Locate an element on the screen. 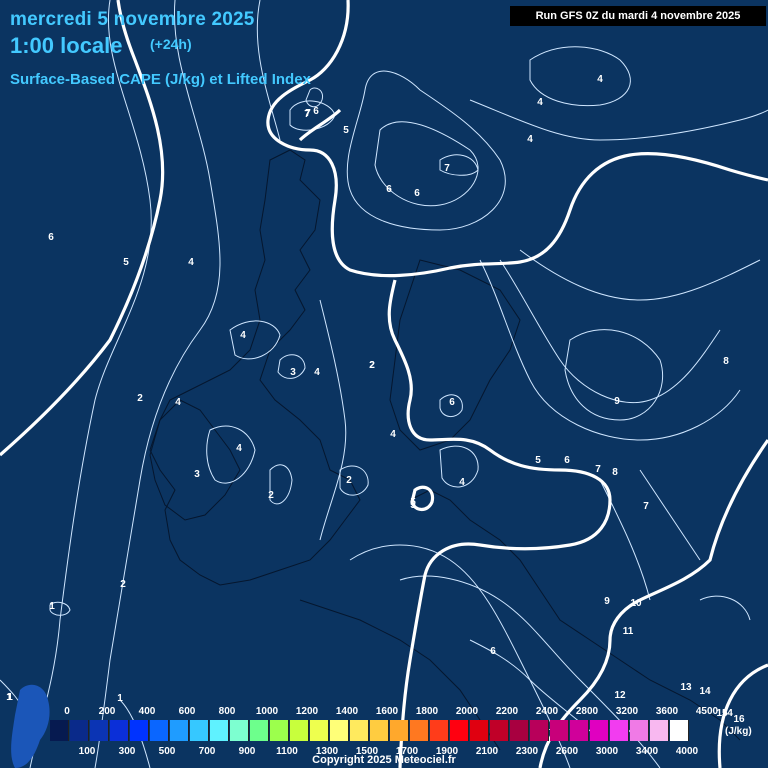 Image resolution: width=768 pixels, height=768 pixels. scale-tick-upper: 2000 is located at coordinates (467, 711).